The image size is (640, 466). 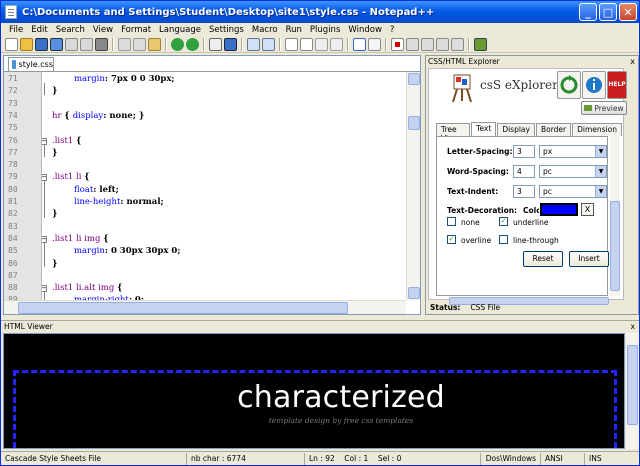 What do you see at coordinates (451, 239) in the screenshot?
I see `overline-checkbox: ✓` at bounding box center [451, 239].